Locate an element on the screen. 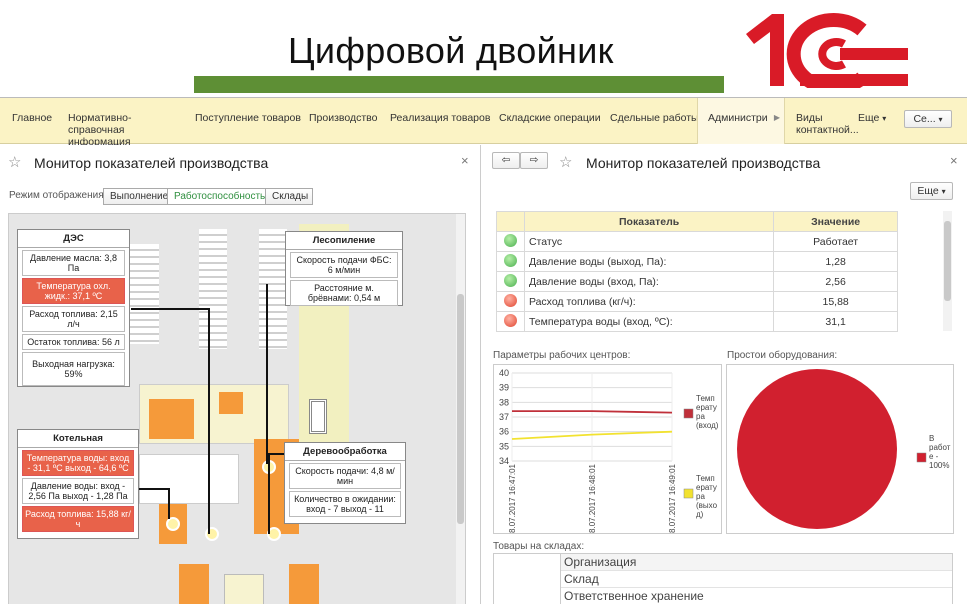 The image size is (967, 604). table-vertical-scrollbar is located at coordinates (947, 271).